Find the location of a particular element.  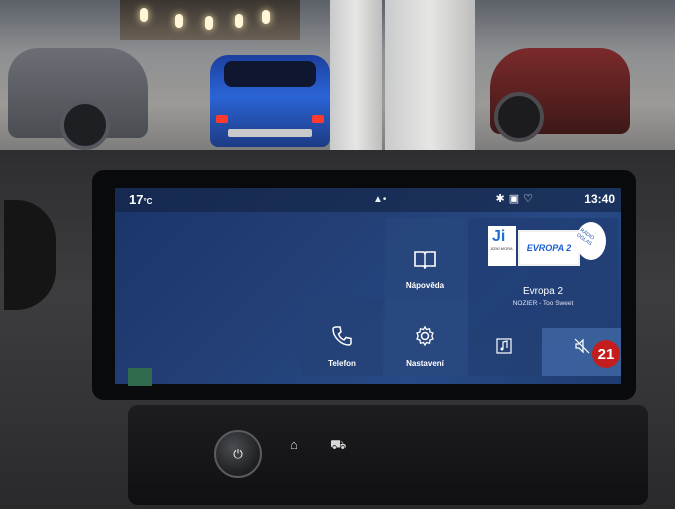

music-source-button is located at coordinates (504, 352).